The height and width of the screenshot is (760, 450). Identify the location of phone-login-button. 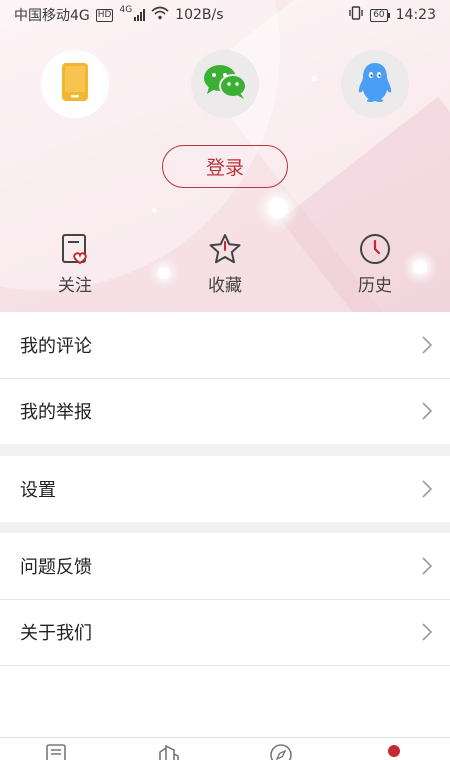
(75, 84).